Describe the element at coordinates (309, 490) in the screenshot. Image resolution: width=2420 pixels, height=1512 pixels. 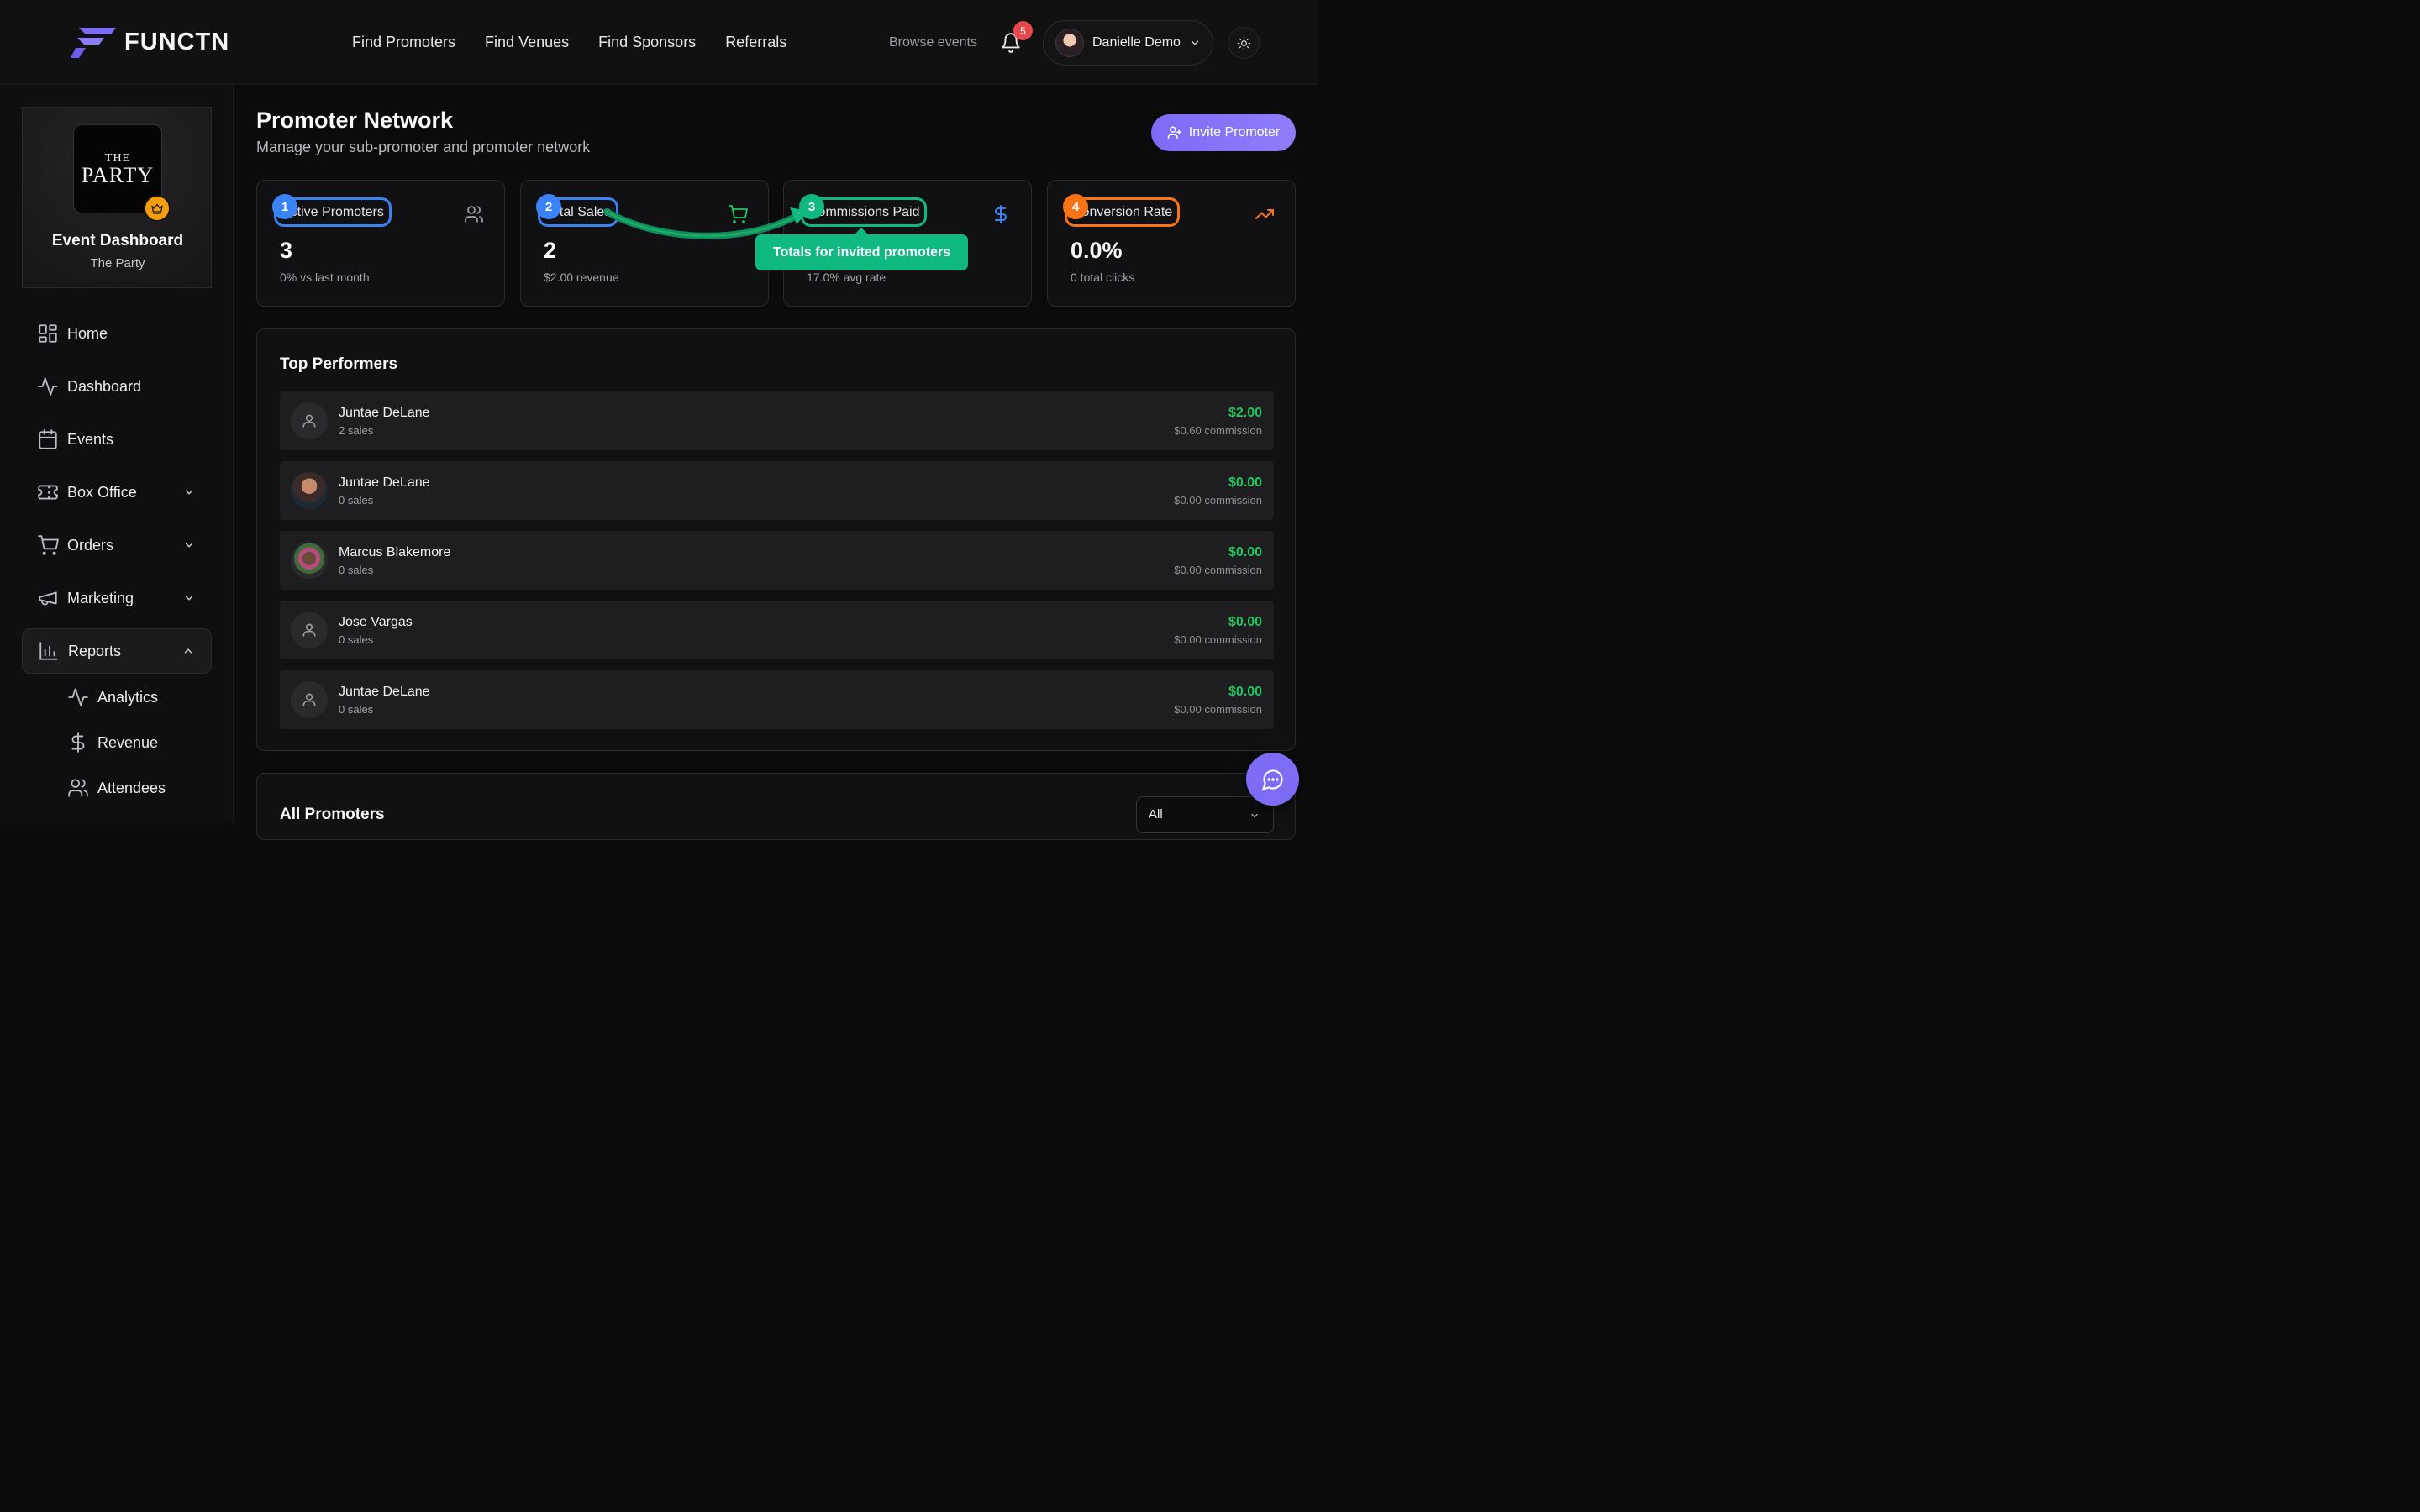
I see `avatar` at that location.